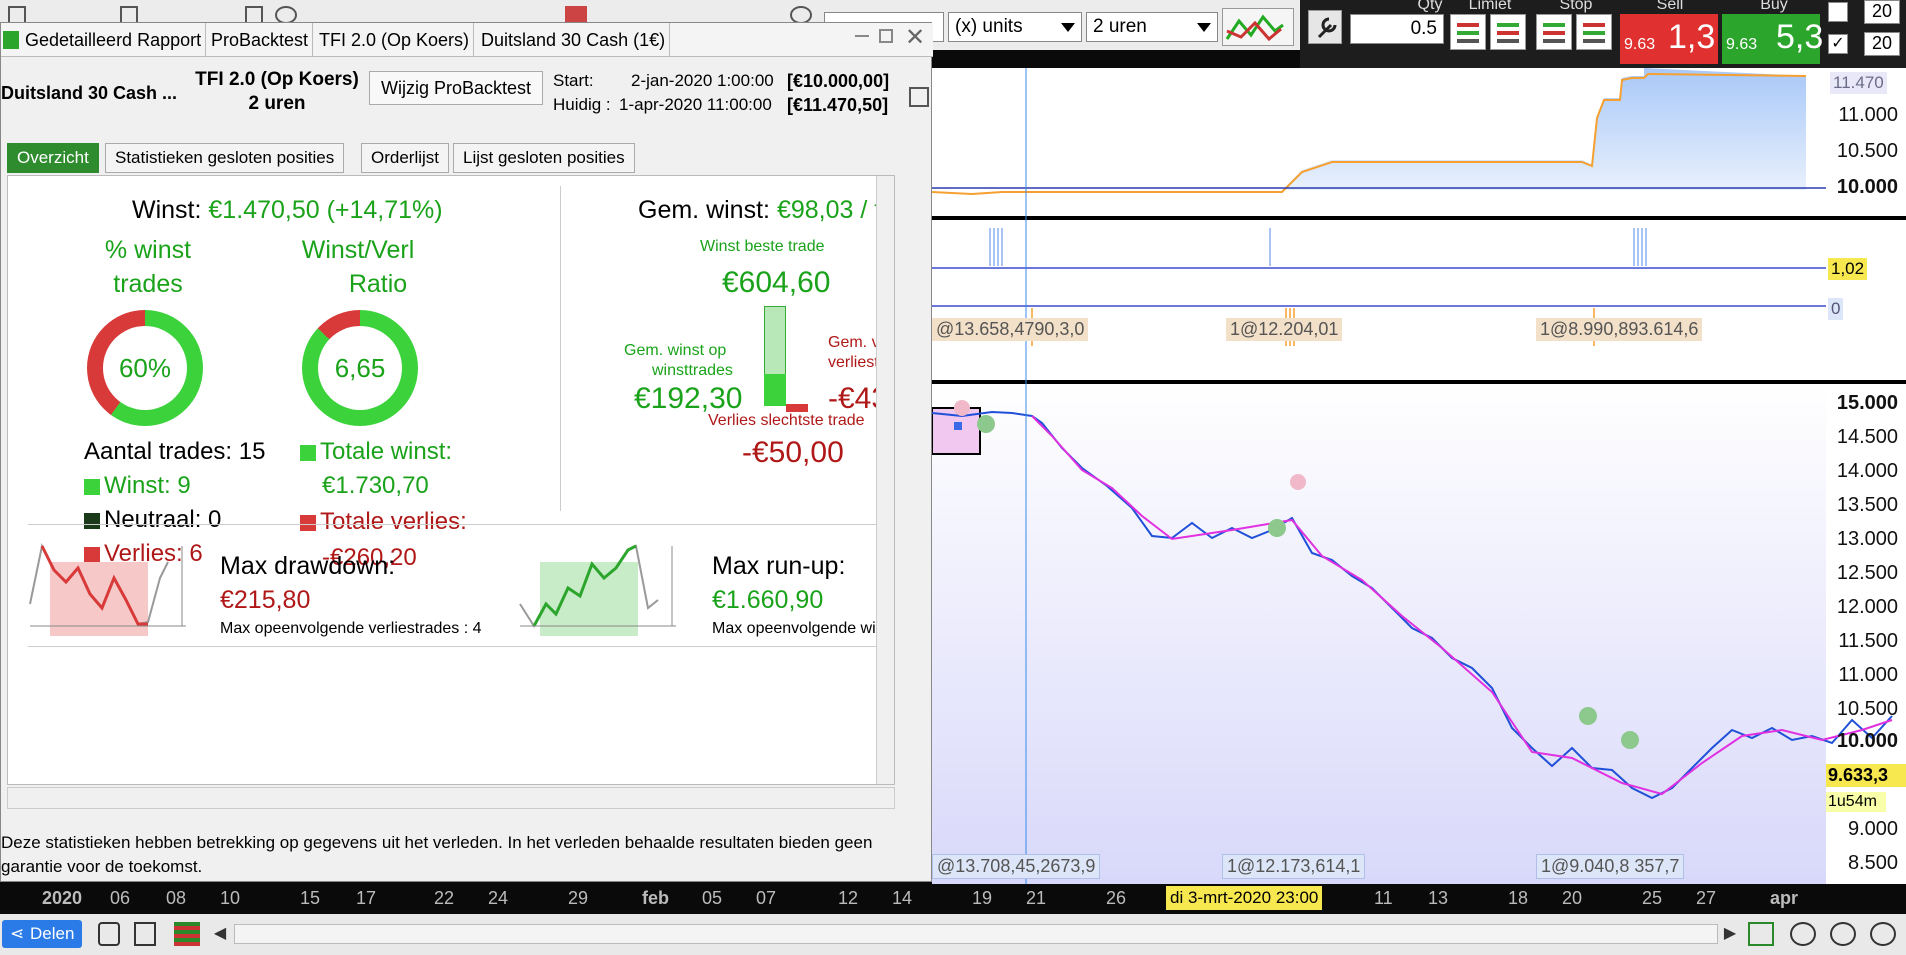 The image size is (1906, 955). What do you see at coordinates (1838, 44) in the screenshot?
I see `checkbox-2: ✓` at bounding box center [1838, 44].